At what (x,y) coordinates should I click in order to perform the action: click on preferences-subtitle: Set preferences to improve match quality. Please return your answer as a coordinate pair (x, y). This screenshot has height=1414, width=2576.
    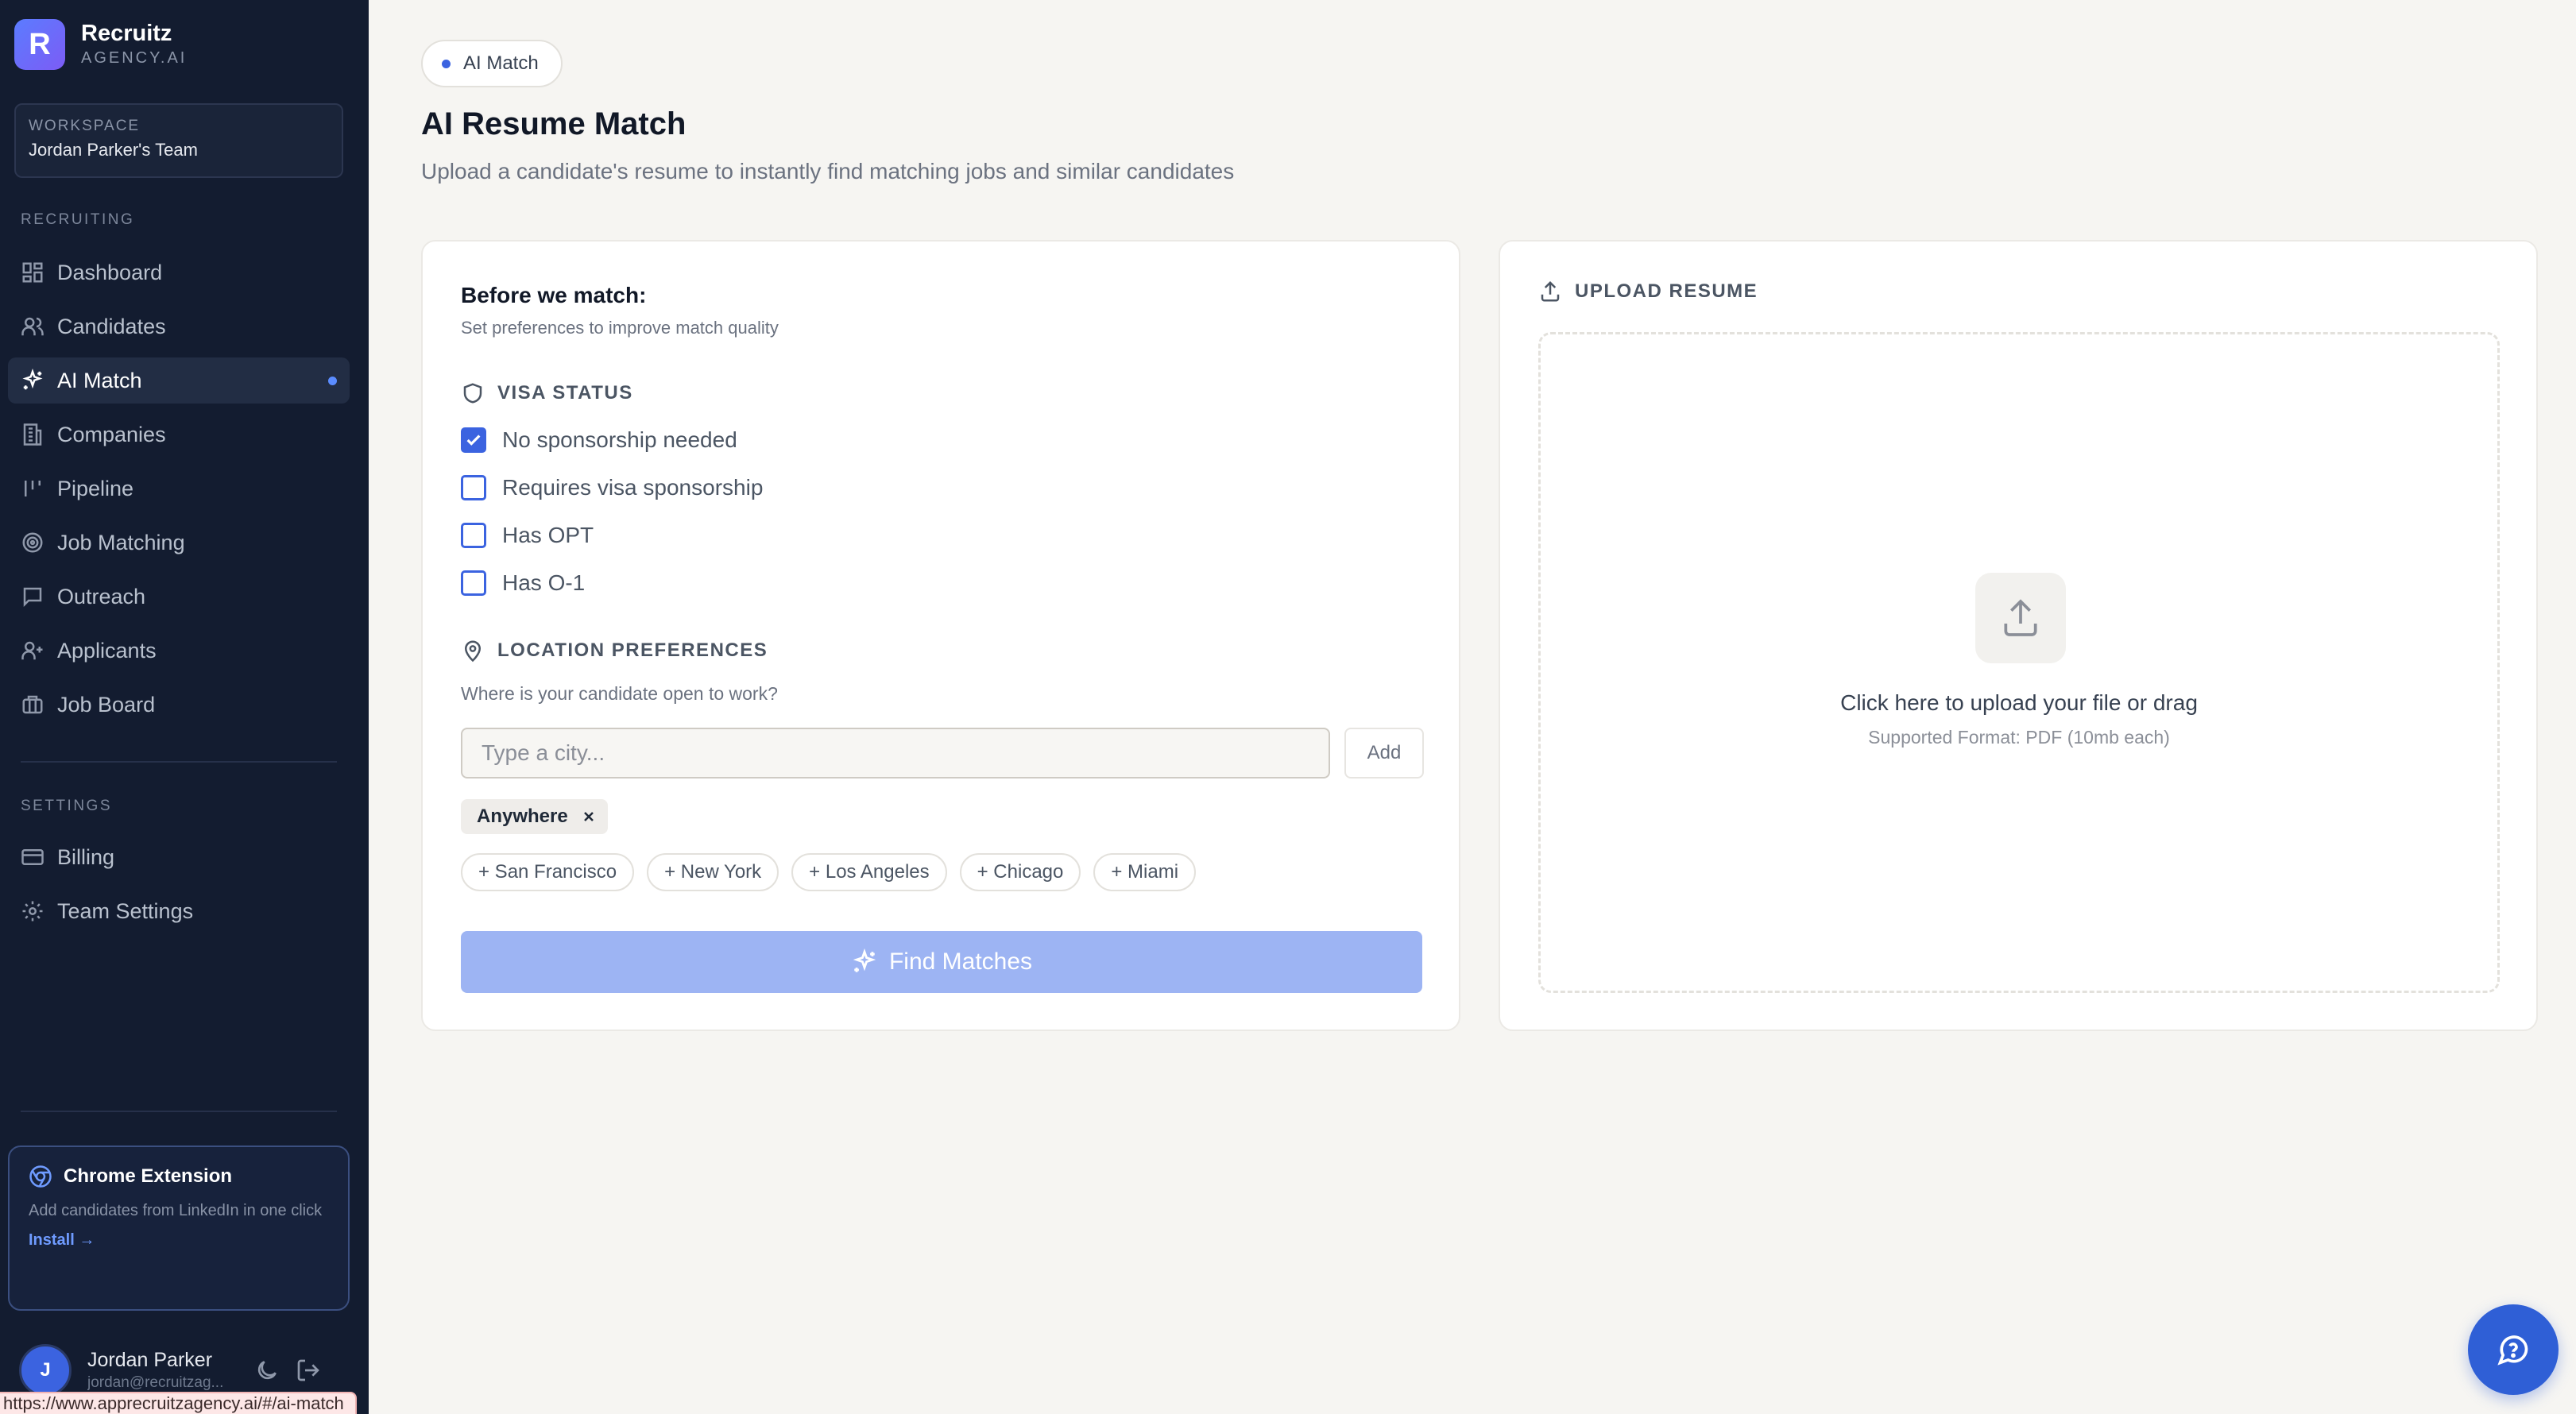
    Looking at the image, I should click on (620, 328).